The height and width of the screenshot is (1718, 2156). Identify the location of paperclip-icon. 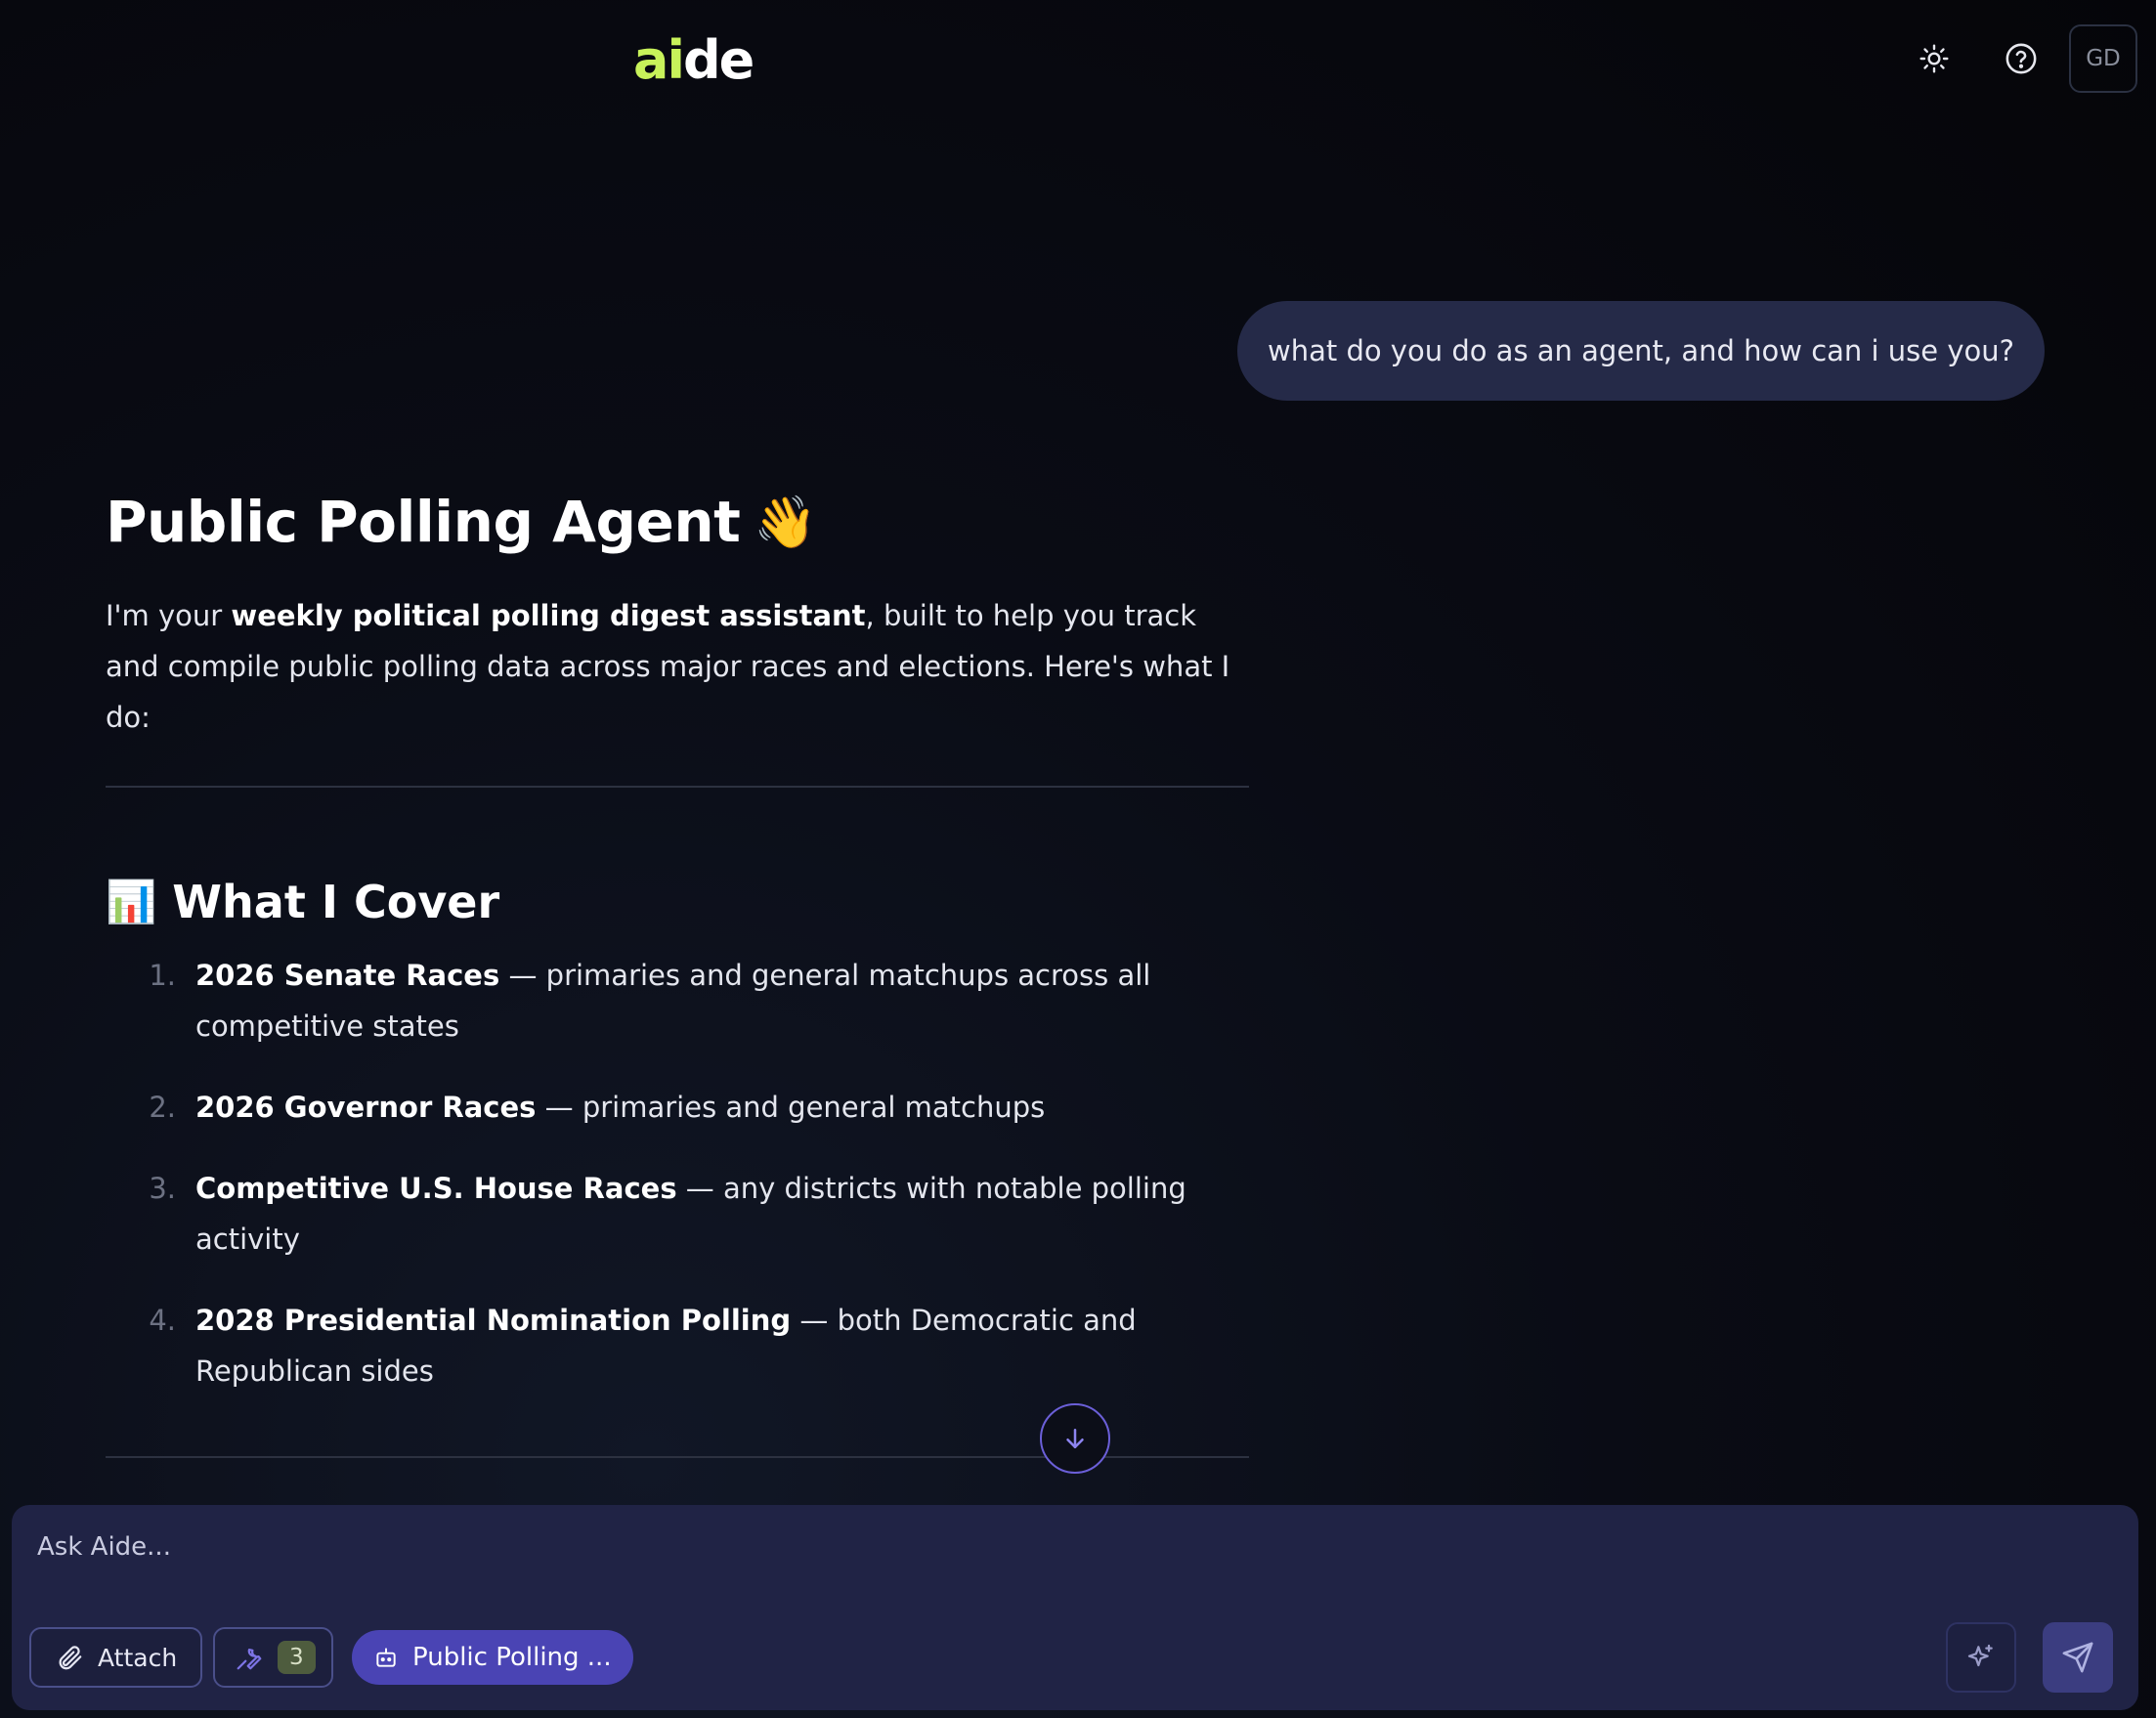
(70, 1658).